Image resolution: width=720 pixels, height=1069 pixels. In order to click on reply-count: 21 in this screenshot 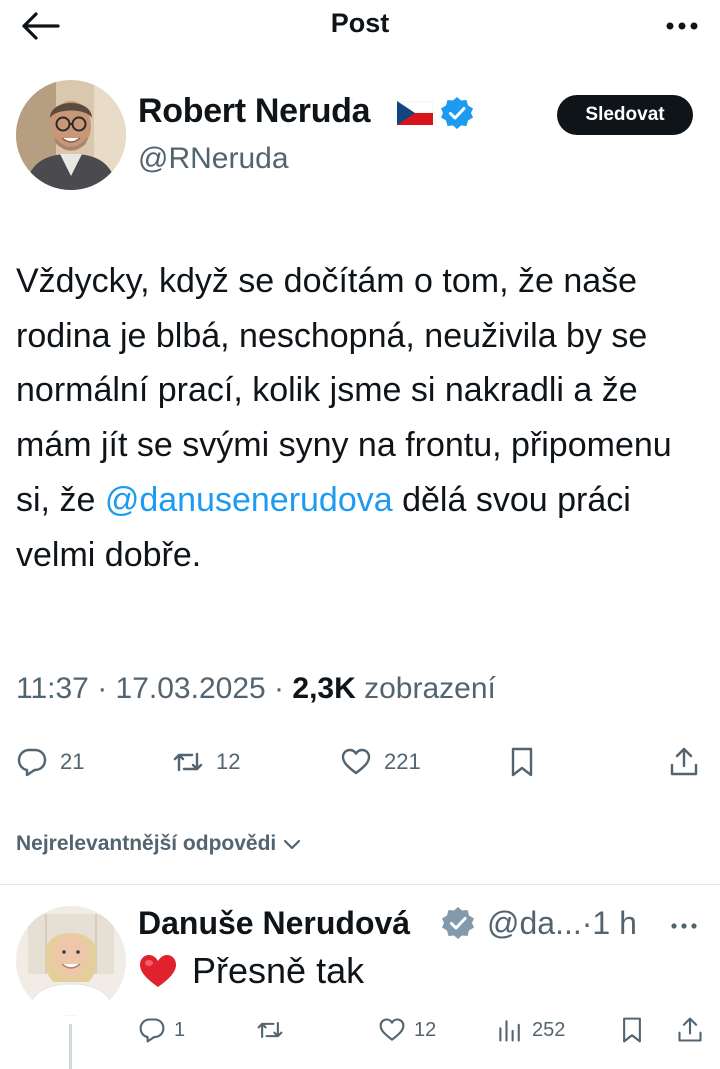, I will do `click(72, 761)`.